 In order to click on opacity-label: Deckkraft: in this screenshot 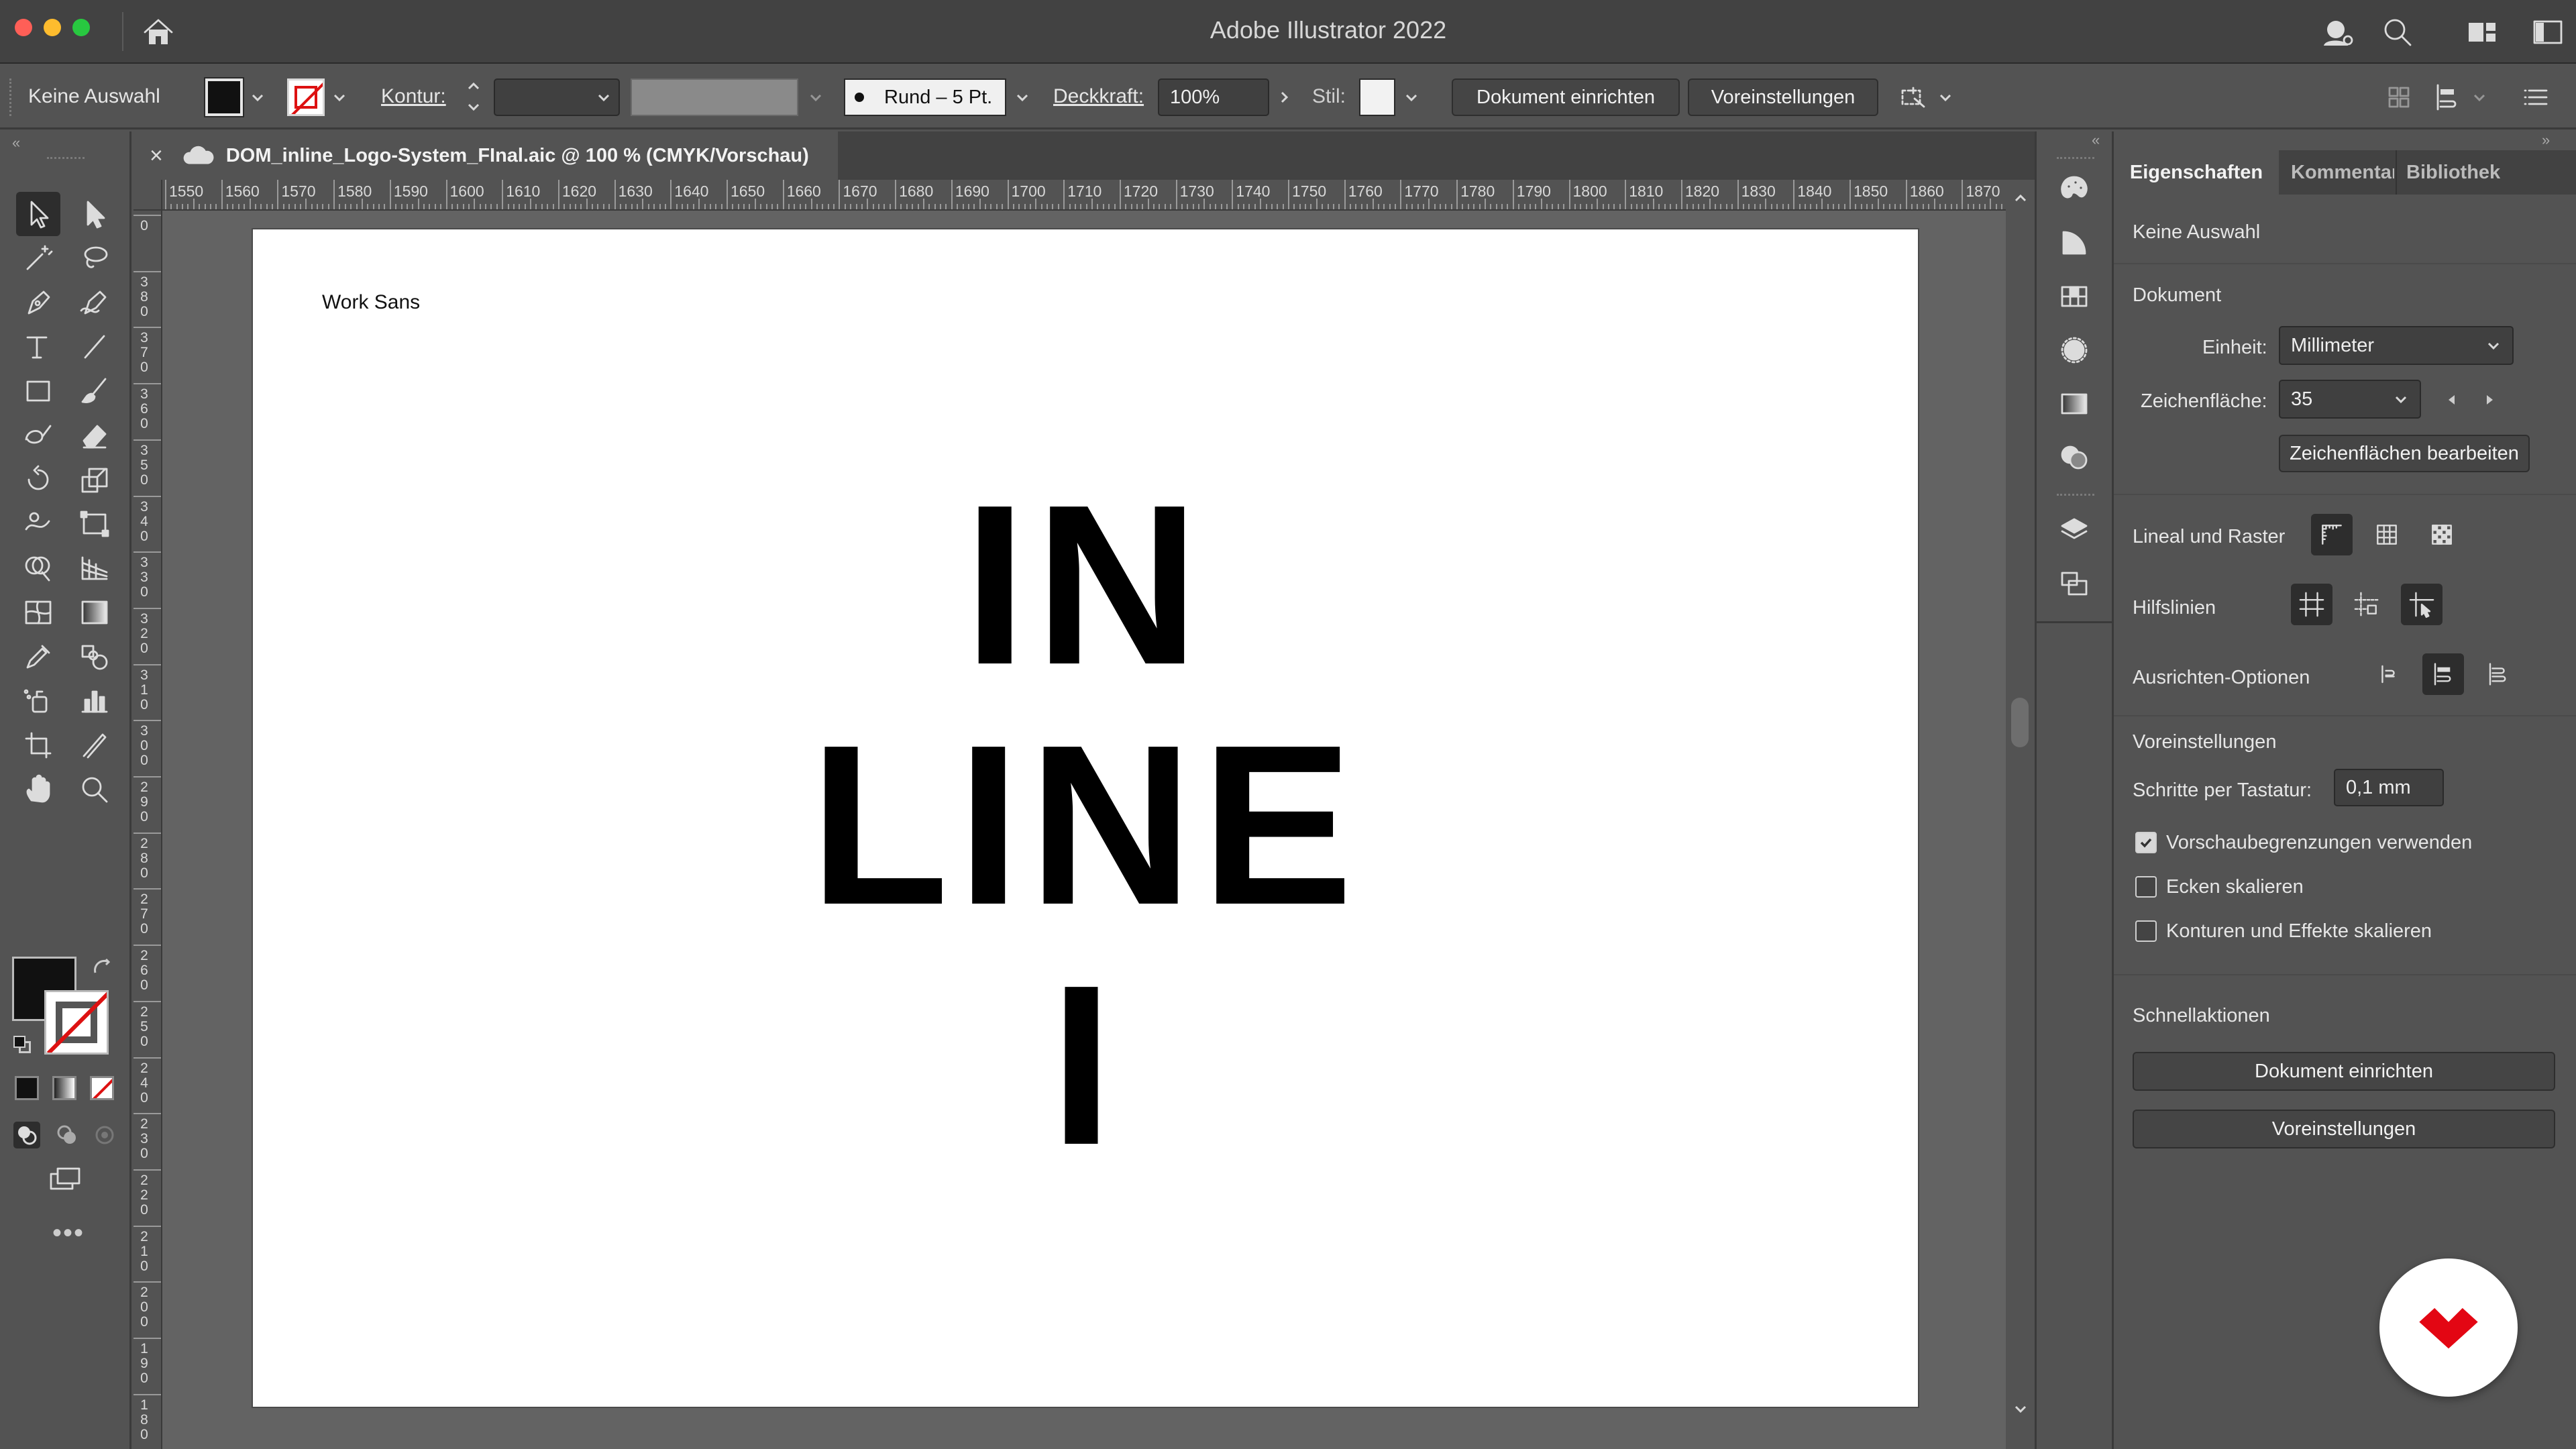, I will do `click(1098, 96)`.